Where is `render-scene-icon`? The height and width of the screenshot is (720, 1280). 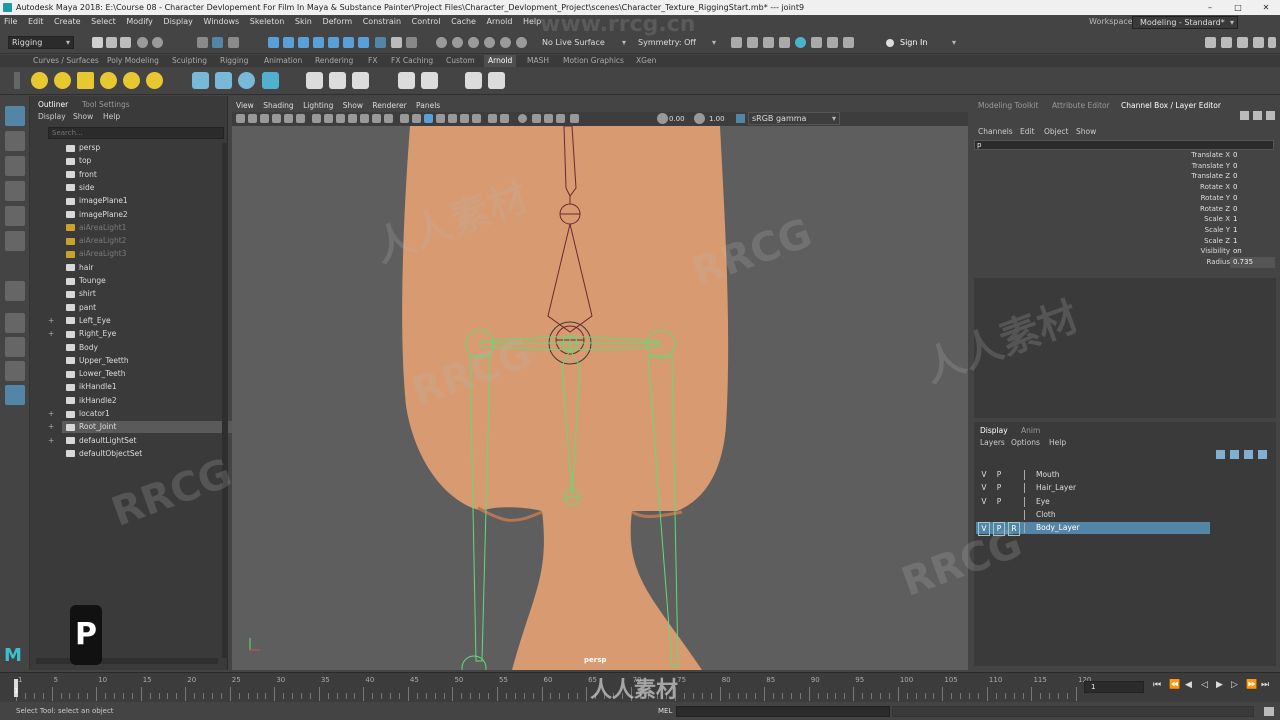 render-scene-icon is located at coordinates (360, 80).